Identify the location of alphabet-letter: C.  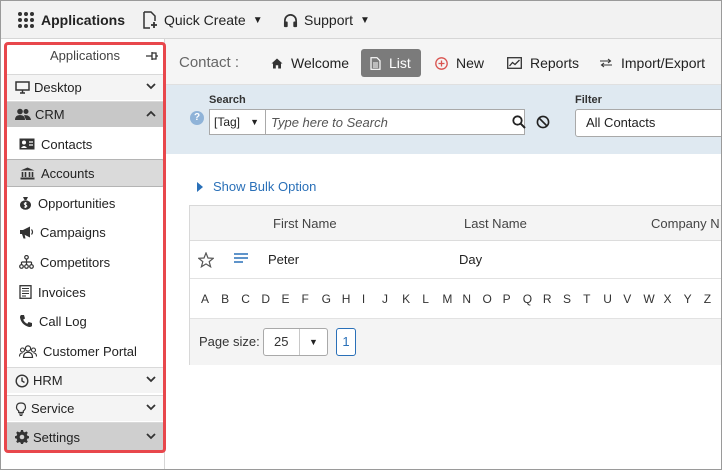
(251, 299).